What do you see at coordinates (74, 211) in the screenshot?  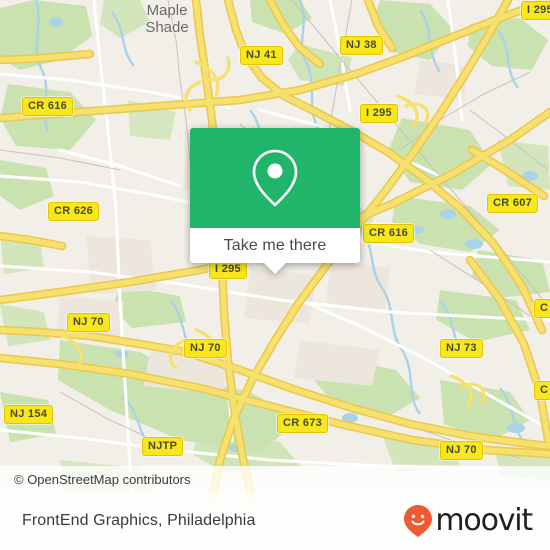 I see `shield-cr-626: CR 626` at bounding box center [74, 211].